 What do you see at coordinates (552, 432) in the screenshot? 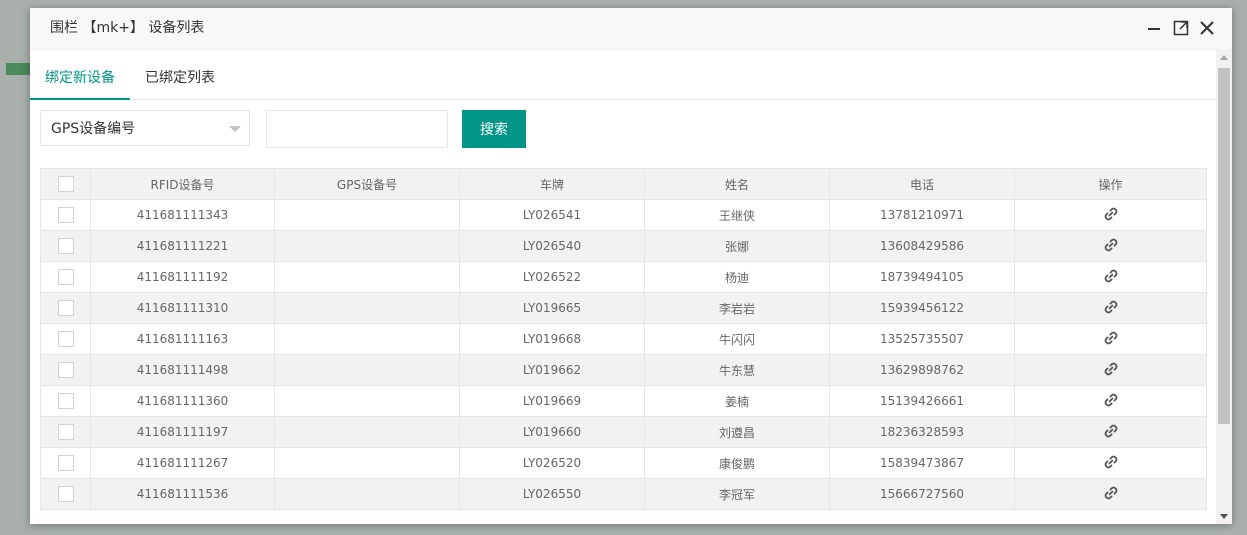
I see `cell-plate: LY019660` at bounding box center [552, 432].